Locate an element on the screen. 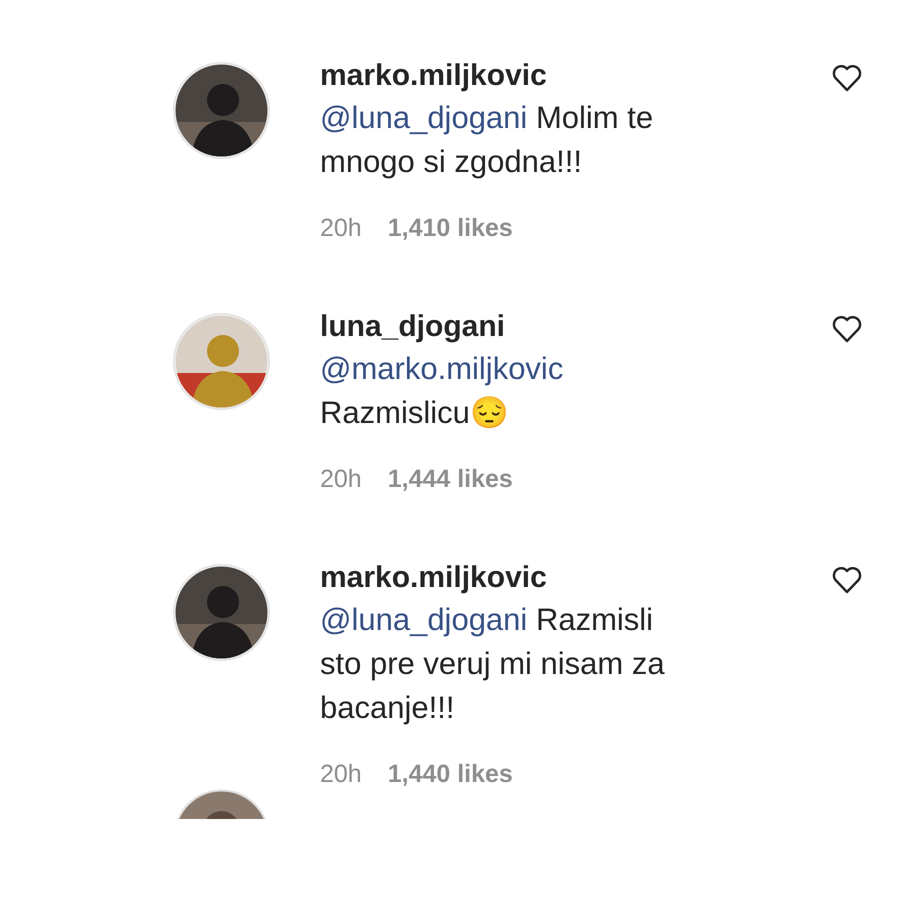  username: luna_djogani is located at coordinates (566, 327).